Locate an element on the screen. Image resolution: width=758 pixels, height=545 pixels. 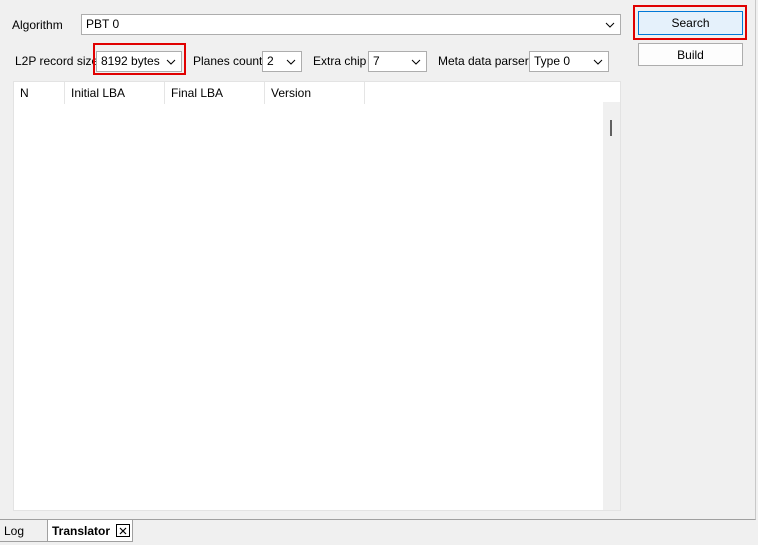
planes-count-label: Planes count is located at coordinates (228, 61).